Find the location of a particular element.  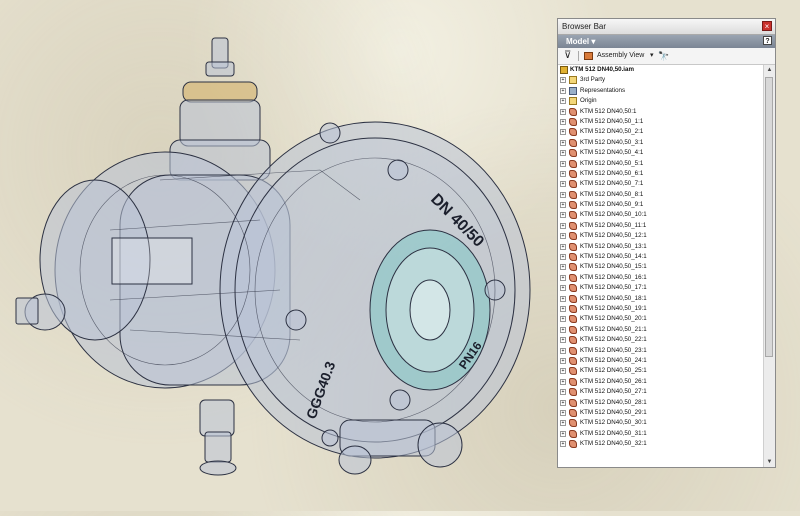

tree-item-part-30: + KTM 512 DN40,50_30:1 is located at coordinates (660, 423).